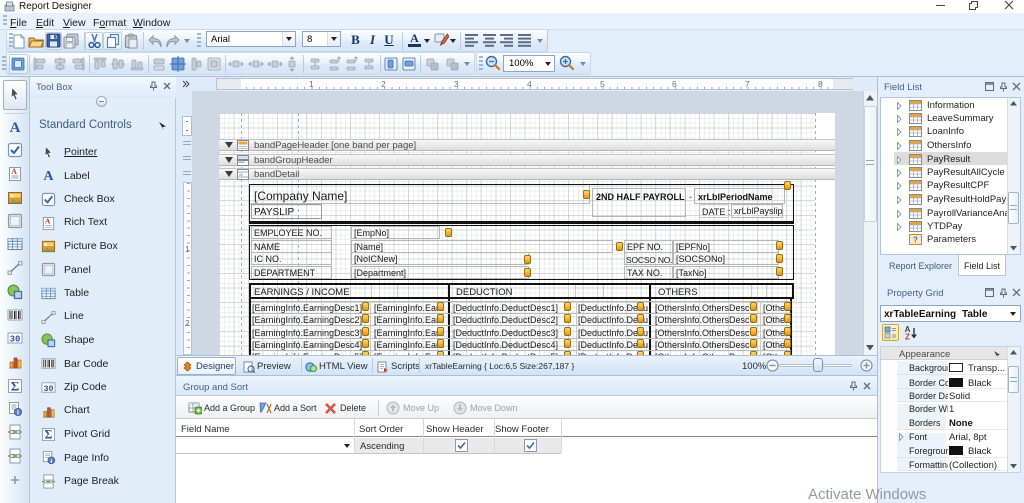 This screenshot has width=1024, height=503. Describe the element at coordinates (907, 337) in the screenshot. I see `svg-text: Z` at that location.